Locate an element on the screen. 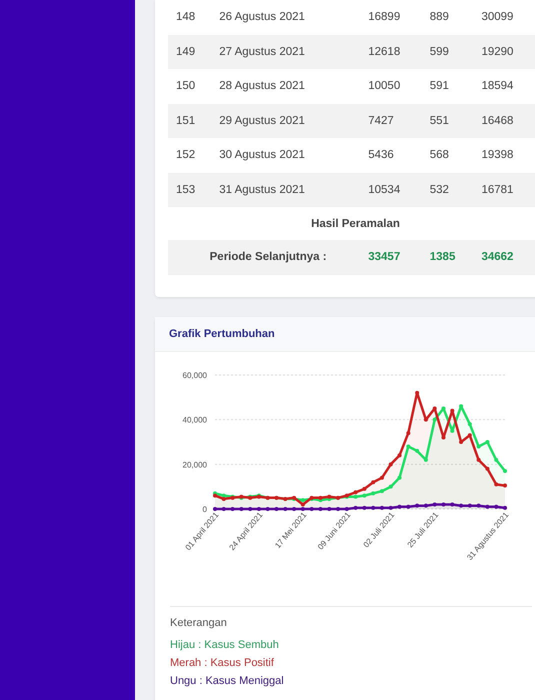  table-cell: 150 is located at coordinates (190, 86).